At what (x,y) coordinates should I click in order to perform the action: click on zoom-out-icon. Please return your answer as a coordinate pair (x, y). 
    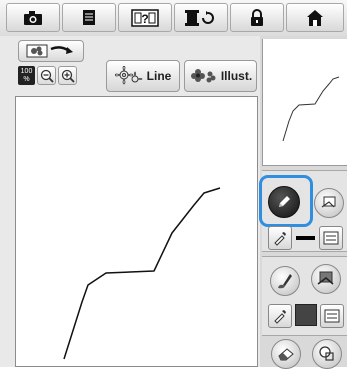
    Looking at the image, I should click on (47, 76).